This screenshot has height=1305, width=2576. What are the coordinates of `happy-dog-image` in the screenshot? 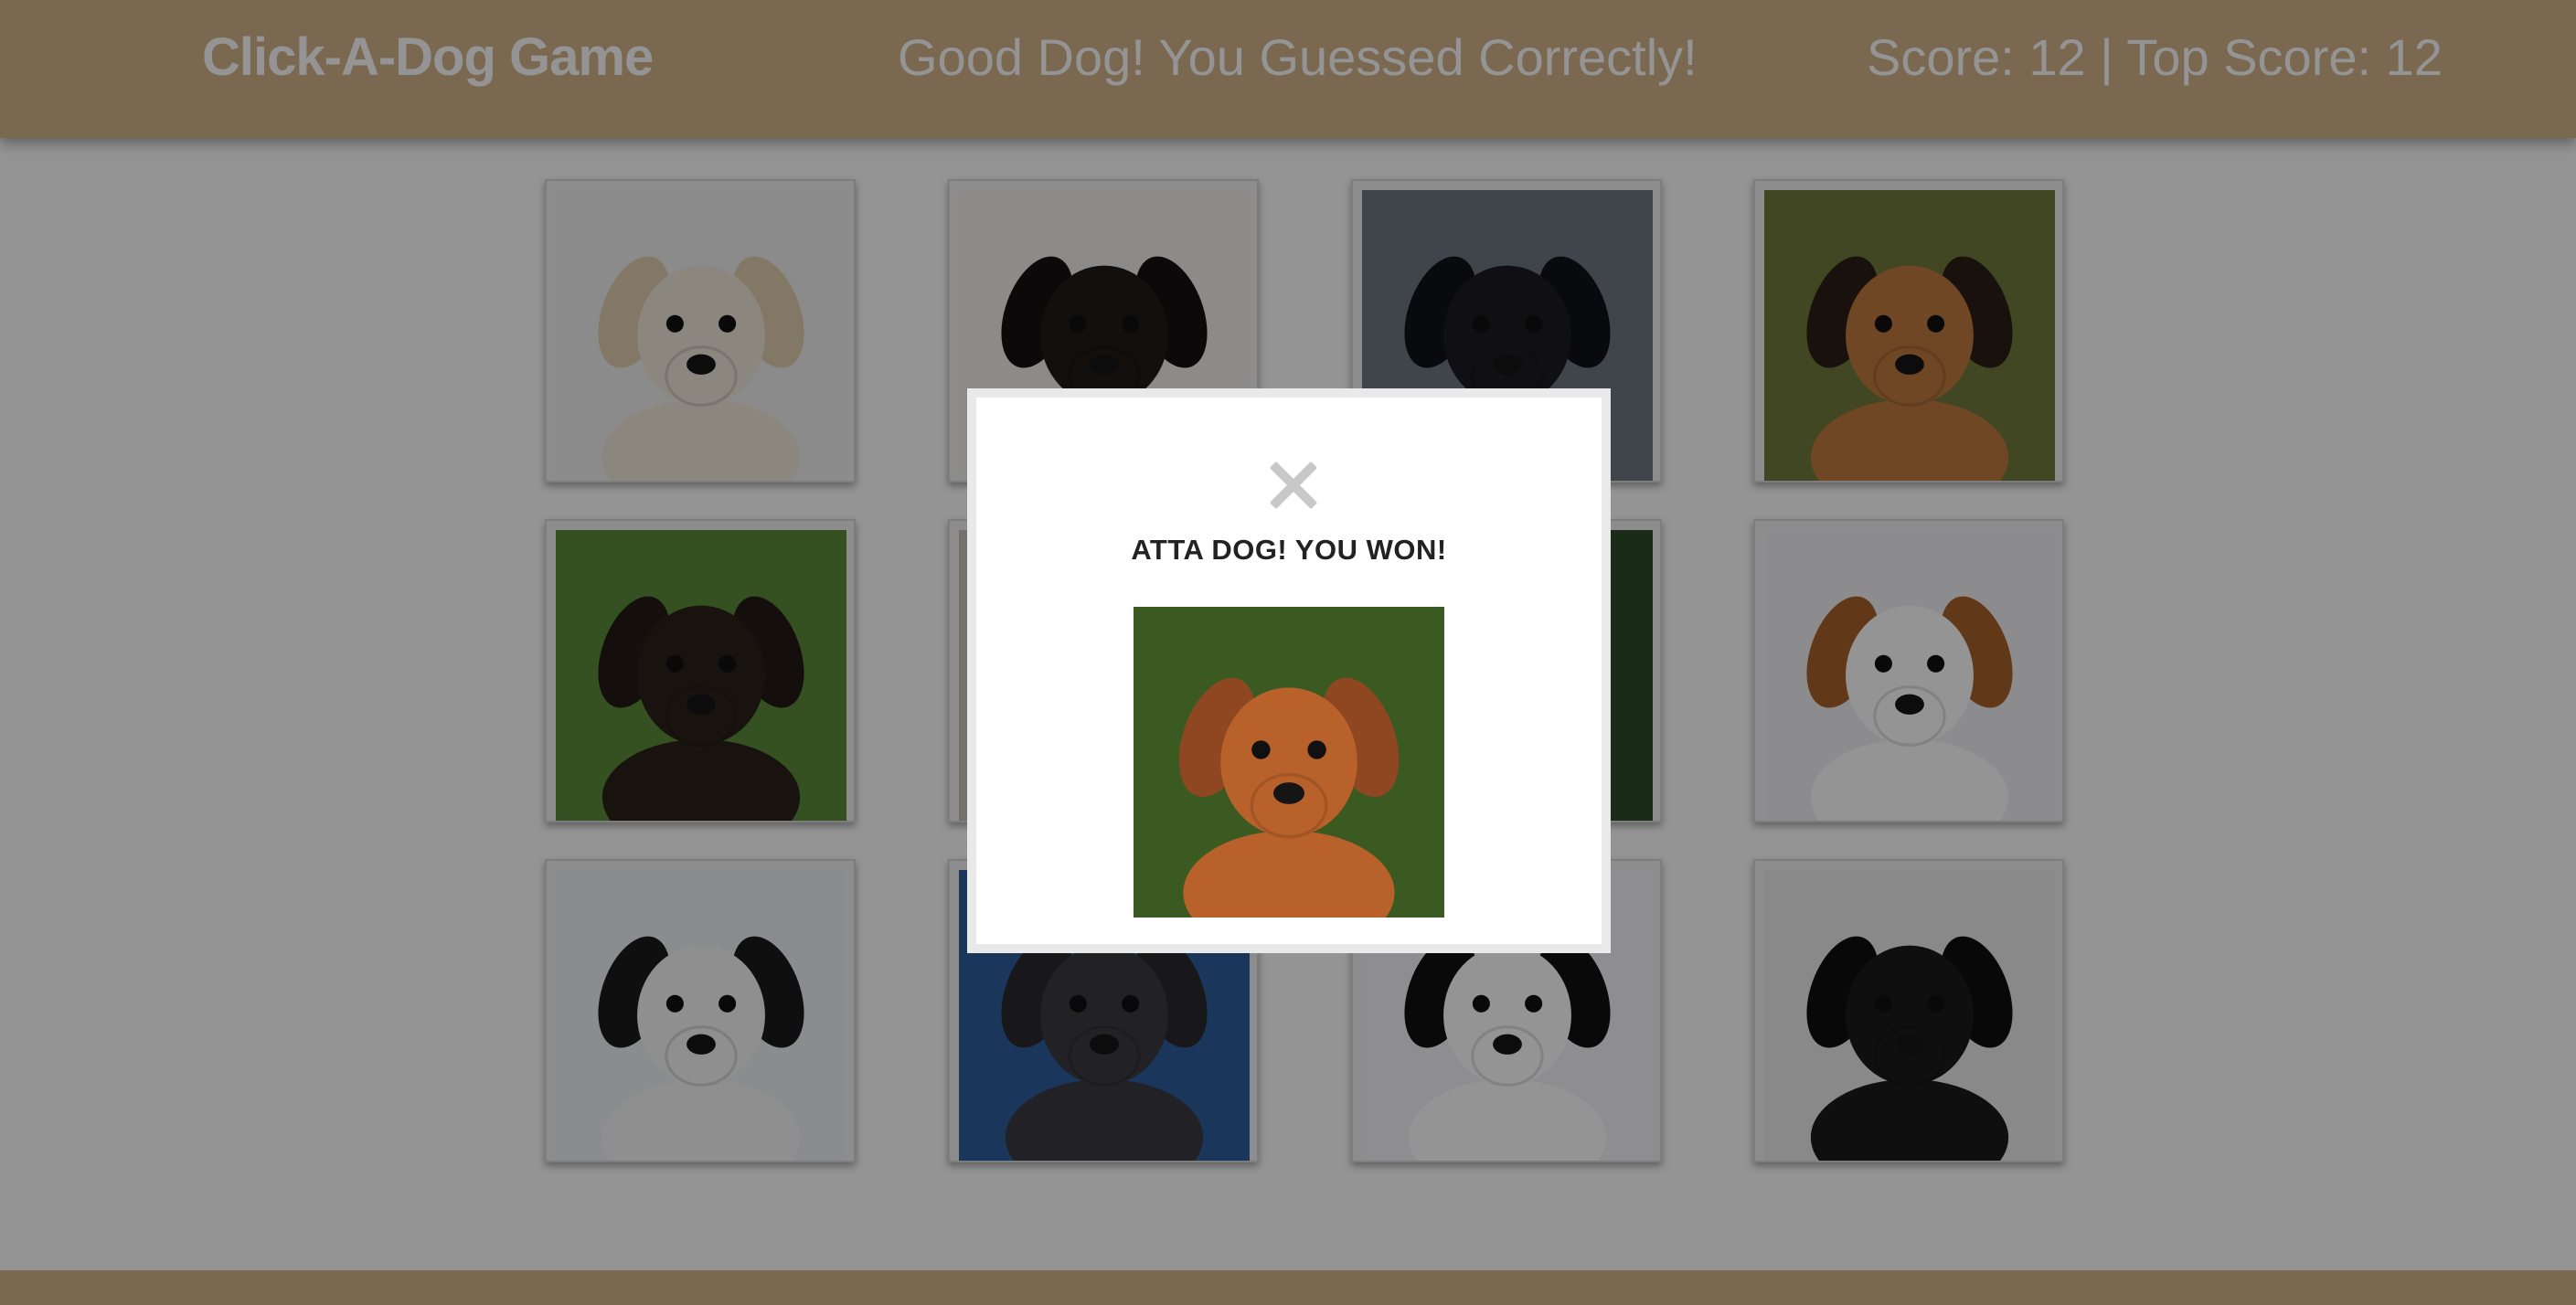 It's located at (1289, 762).